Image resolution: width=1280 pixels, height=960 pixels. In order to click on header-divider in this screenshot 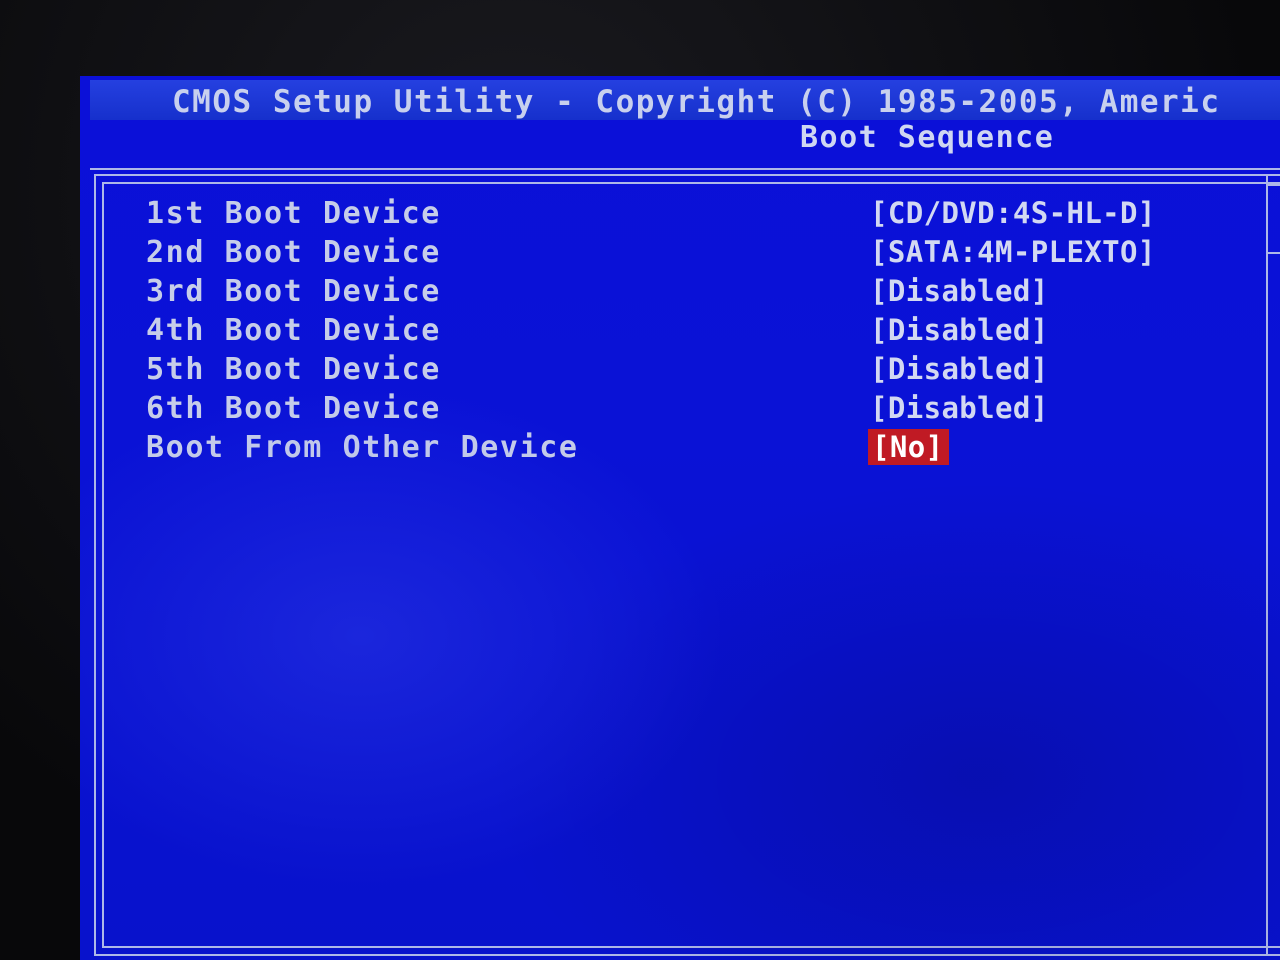, I will do `click(685, 169)`.